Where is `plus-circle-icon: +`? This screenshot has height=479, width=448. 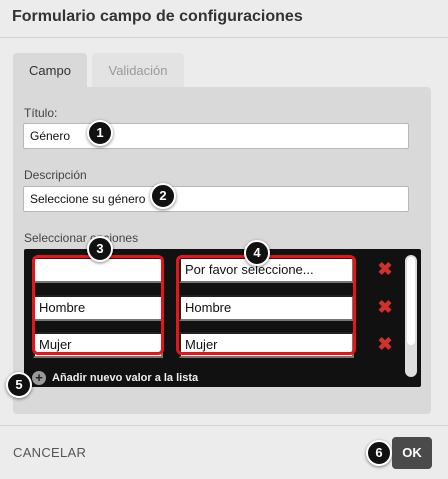
plus-circle-icon: + is located at coordinates (39, 378).